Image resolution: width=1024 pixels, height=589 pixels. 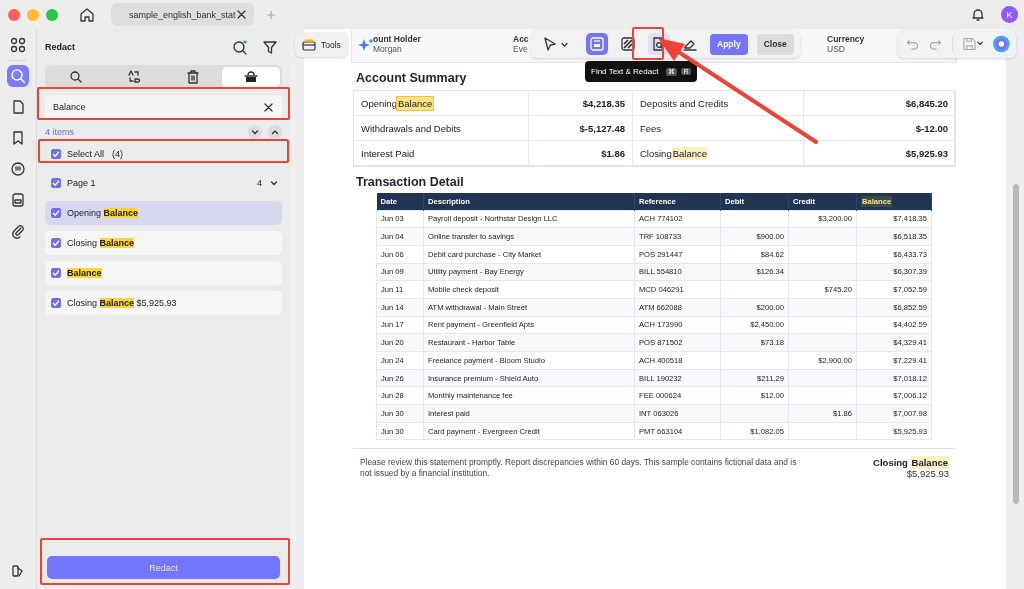 What do you see at coordinates (163, 213) in the screenshot?
I see `result-item: Opening Balance` at bounding box center [163, 213].